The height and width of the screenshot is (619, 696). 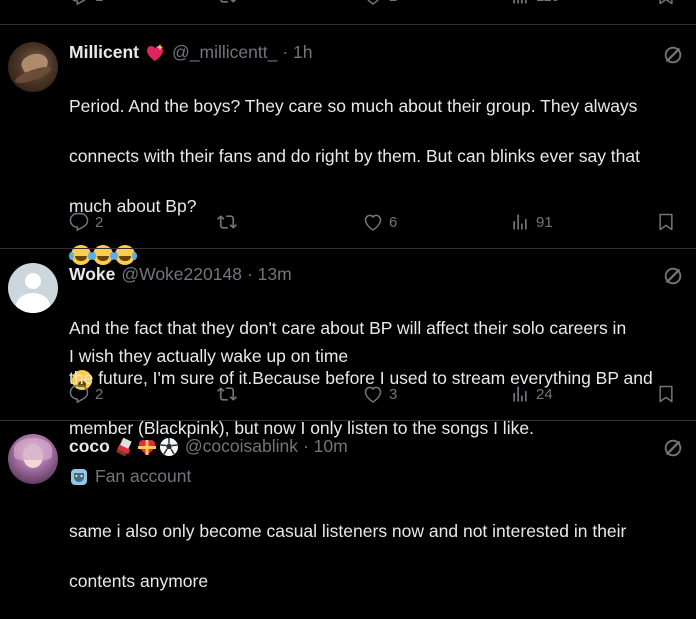 I want to click on like-button: 6, so click(x=380, y=222).